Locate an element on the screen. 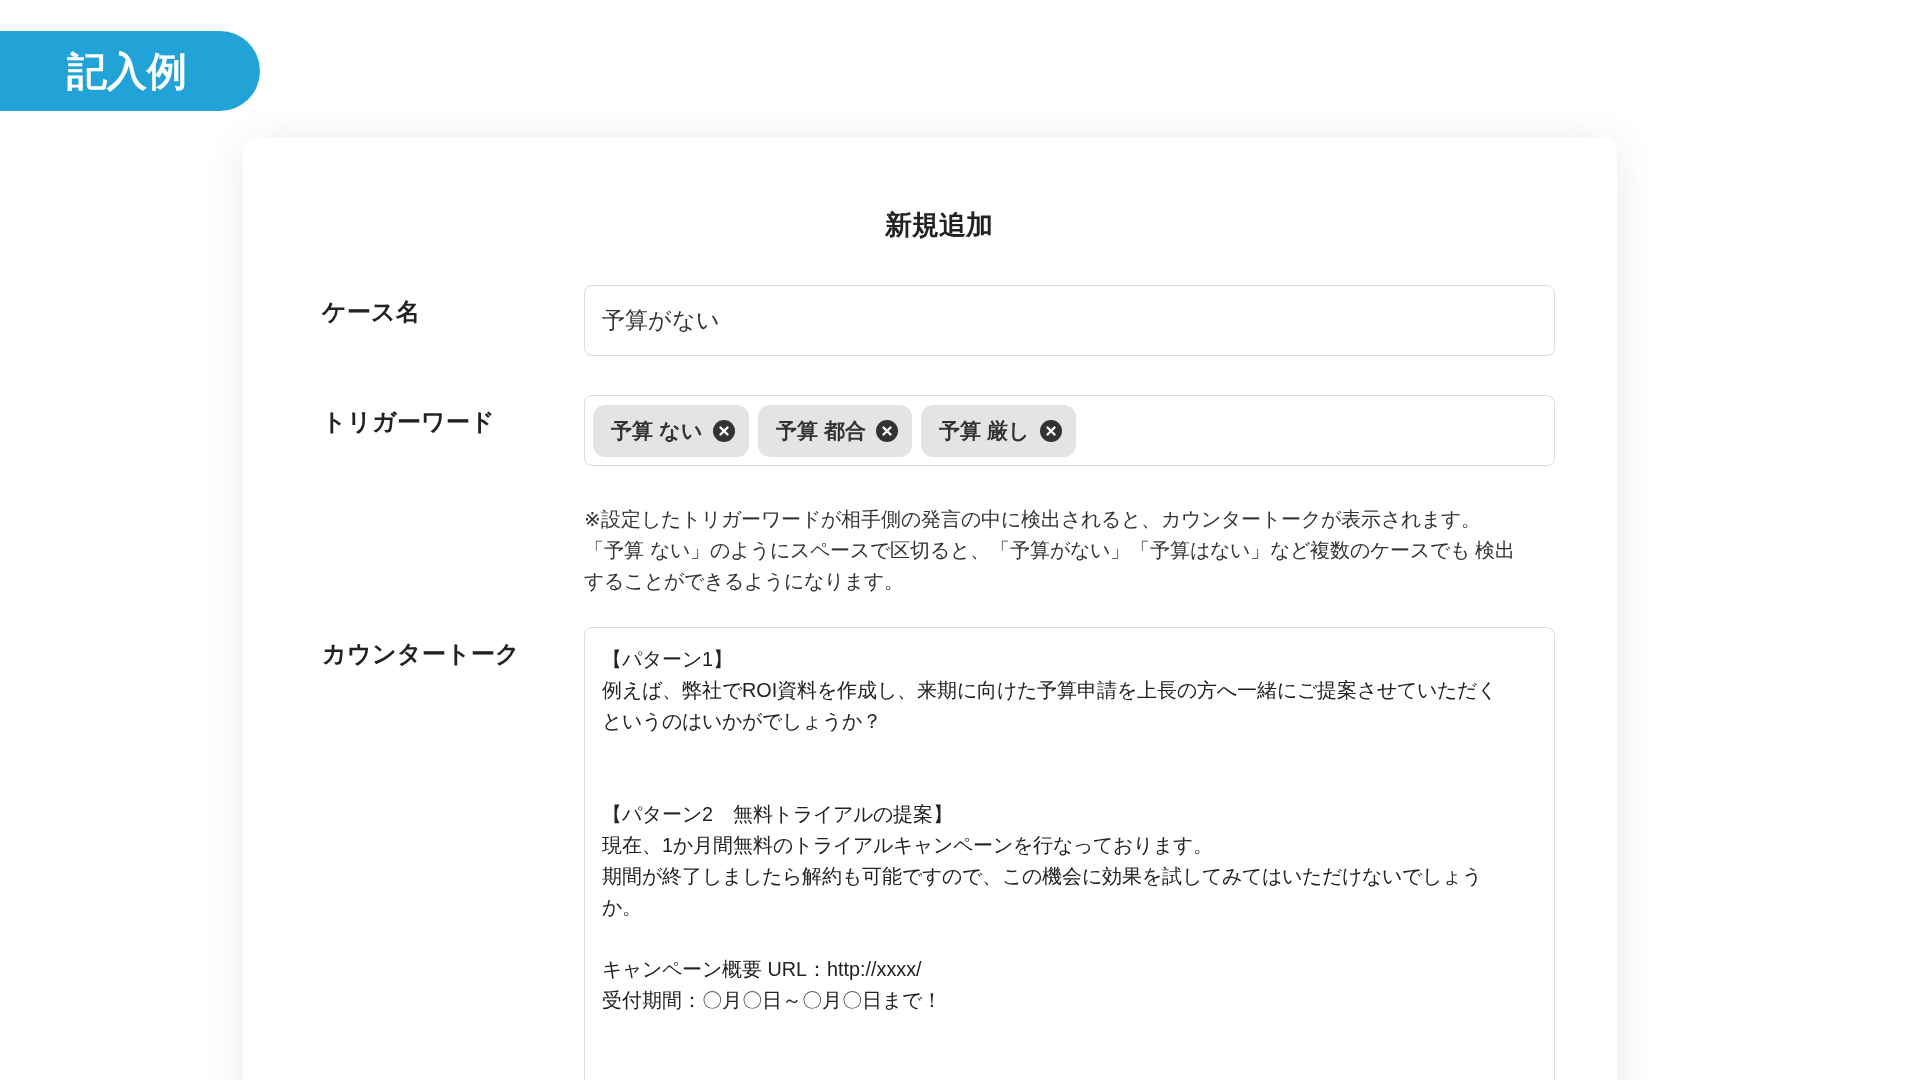 The width and height of the screenshot is (1920, 1080). counter-talk-line: 期間が終了しましたら解約も可能ですので、この機会に効果を試してみてはいただけないでしょう is located at coordinates (1042, 876).